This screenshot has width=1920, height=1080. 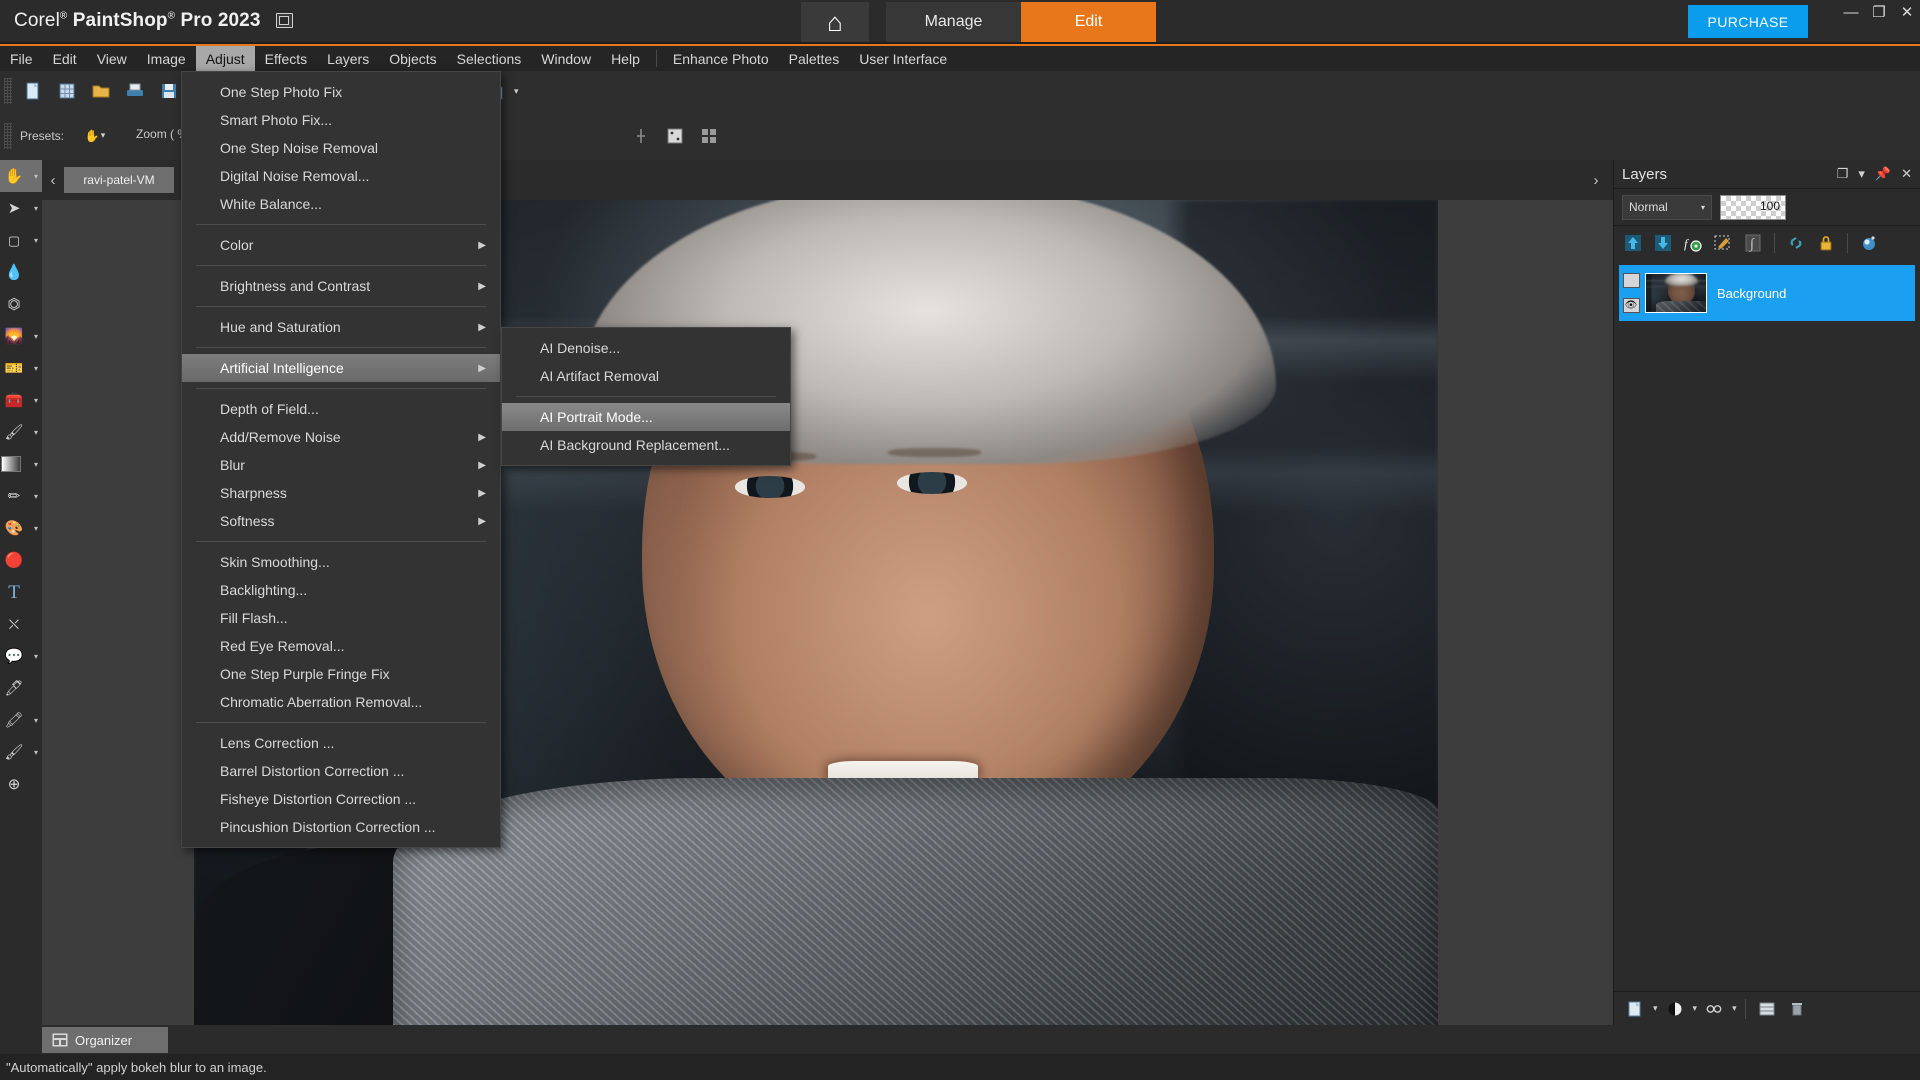 I want to click on menu-item-one-step-noise-removal: One Step Noise Removal, so click(x=341, y=148).